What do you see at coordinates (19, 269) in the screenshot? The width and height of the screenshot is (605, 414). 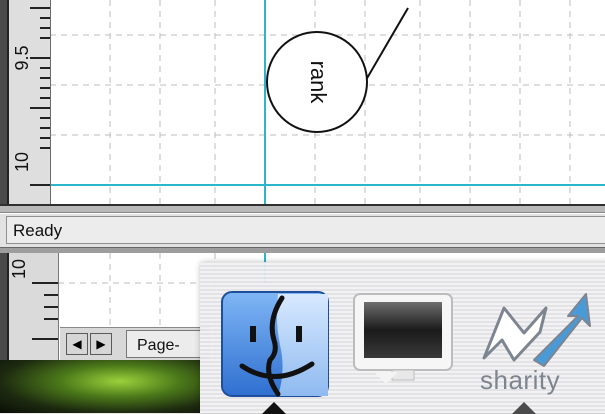 I see `lower-ruler-label-10: 10` at bounding box center [19, 269].